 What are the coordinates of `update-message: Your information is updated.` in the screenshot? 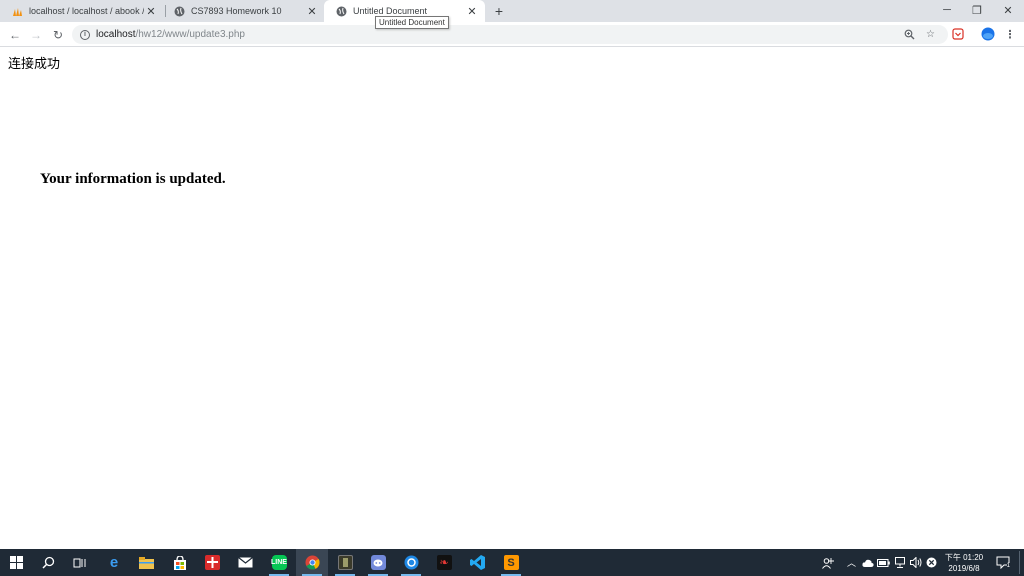 It's located at (133, 179).